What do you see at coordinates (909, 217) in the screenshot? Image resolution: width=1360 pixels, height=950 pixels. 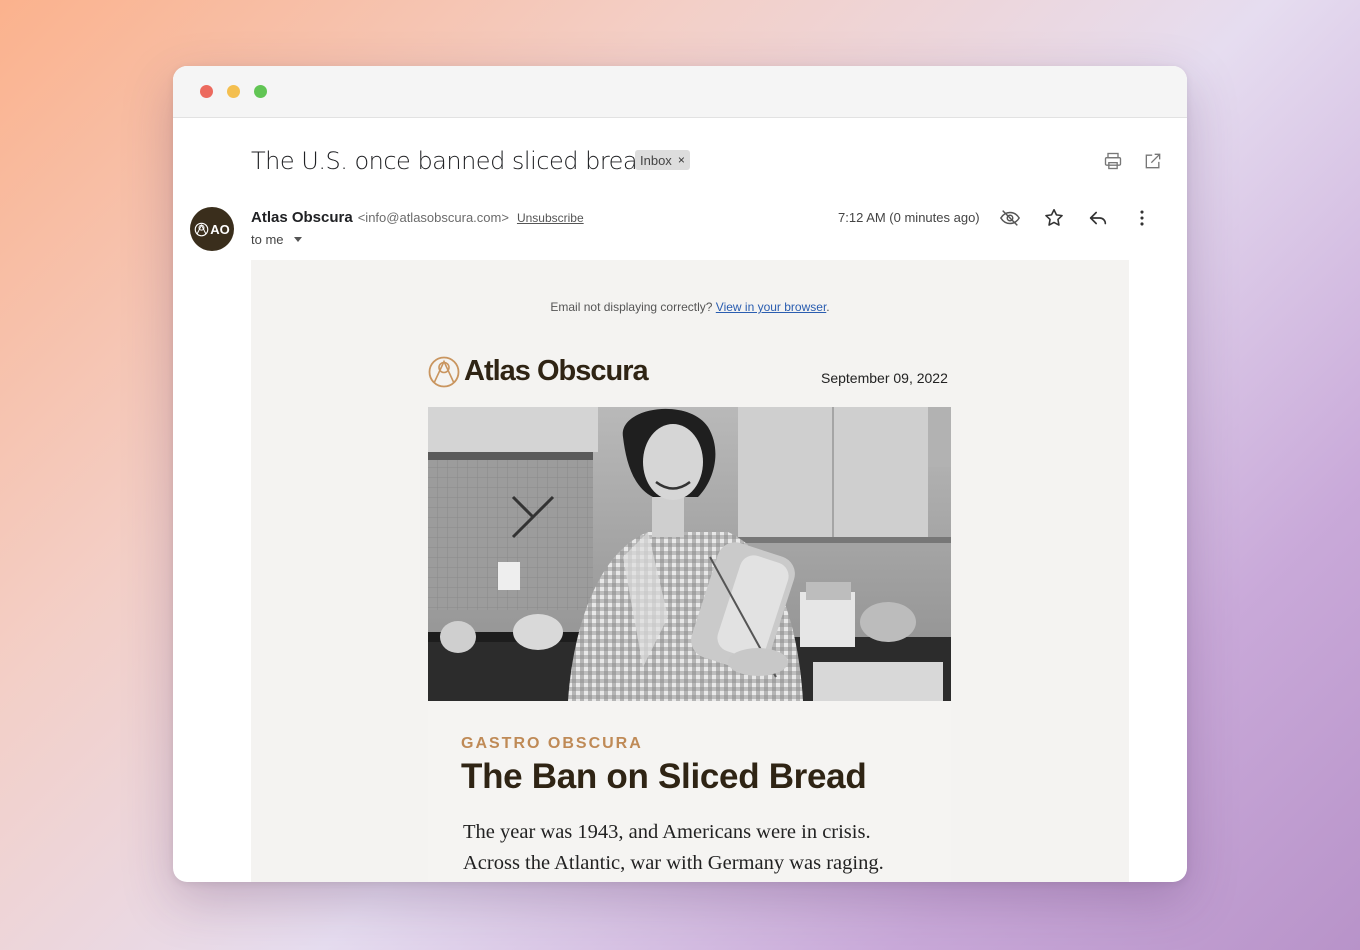 I see `email-timestamp: 7:12 AM (0 minutes ago)` at bounding box center [909, 217].